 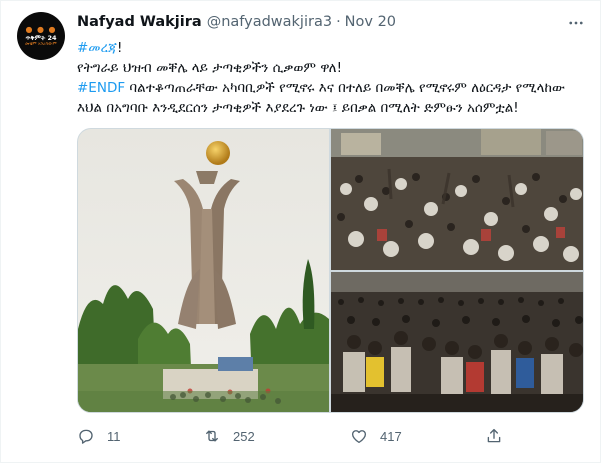 I want to click on tweet-line-1: #መረጃ!, so click(x=332, y=48).